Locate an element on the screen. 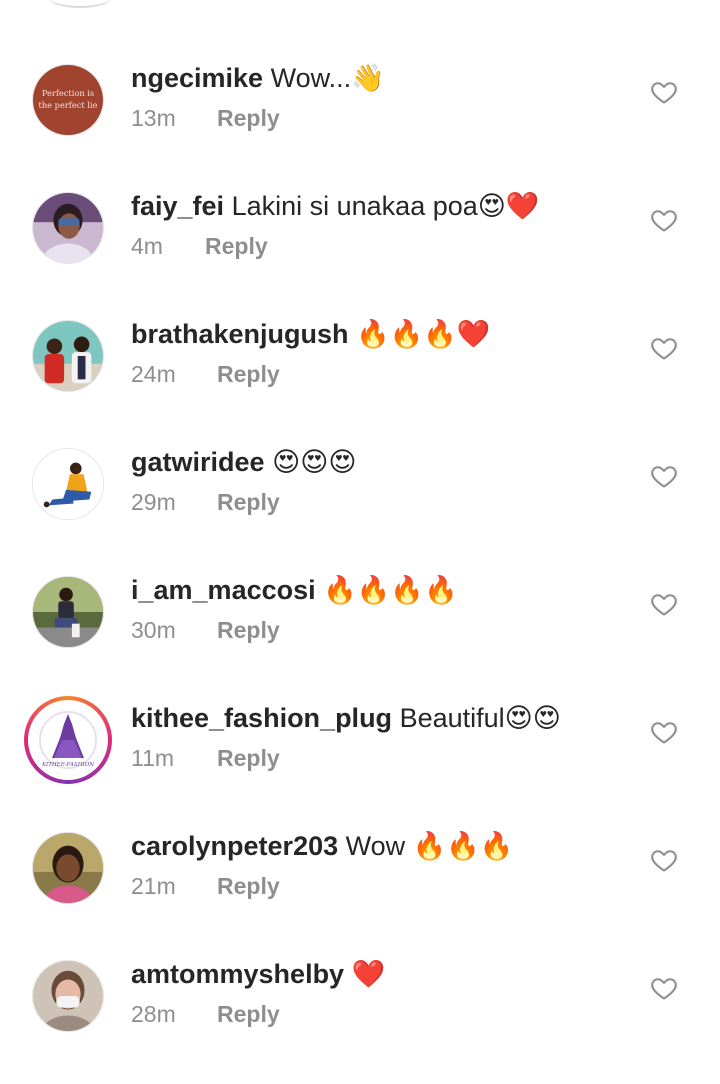 This screenshot has height=1084, width=720. comment-text: Wow...👋 is located at coordinates (327, 78).